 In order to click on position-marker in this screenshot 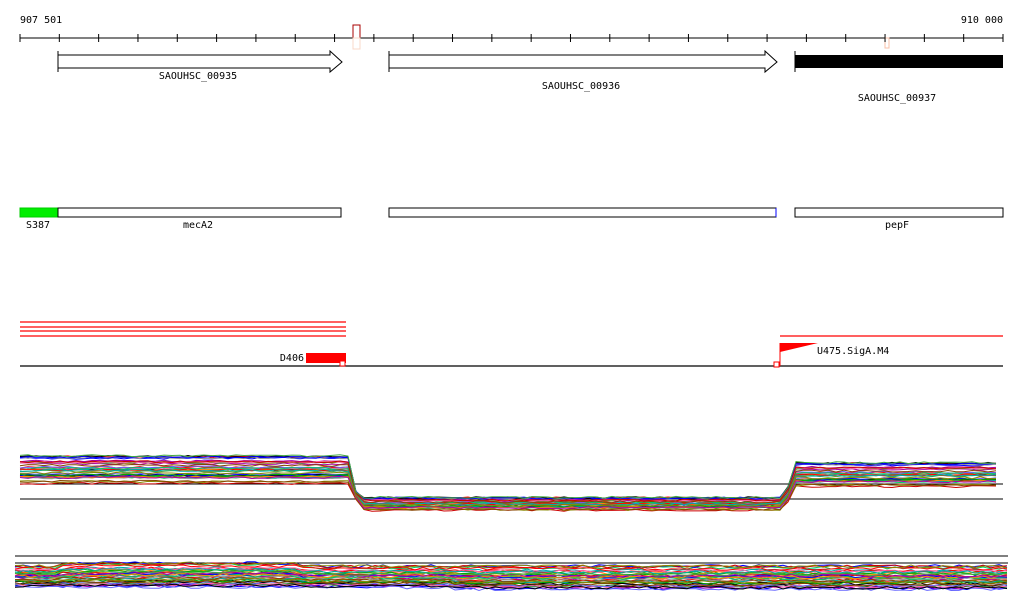, I will do `click(356, 31)`.